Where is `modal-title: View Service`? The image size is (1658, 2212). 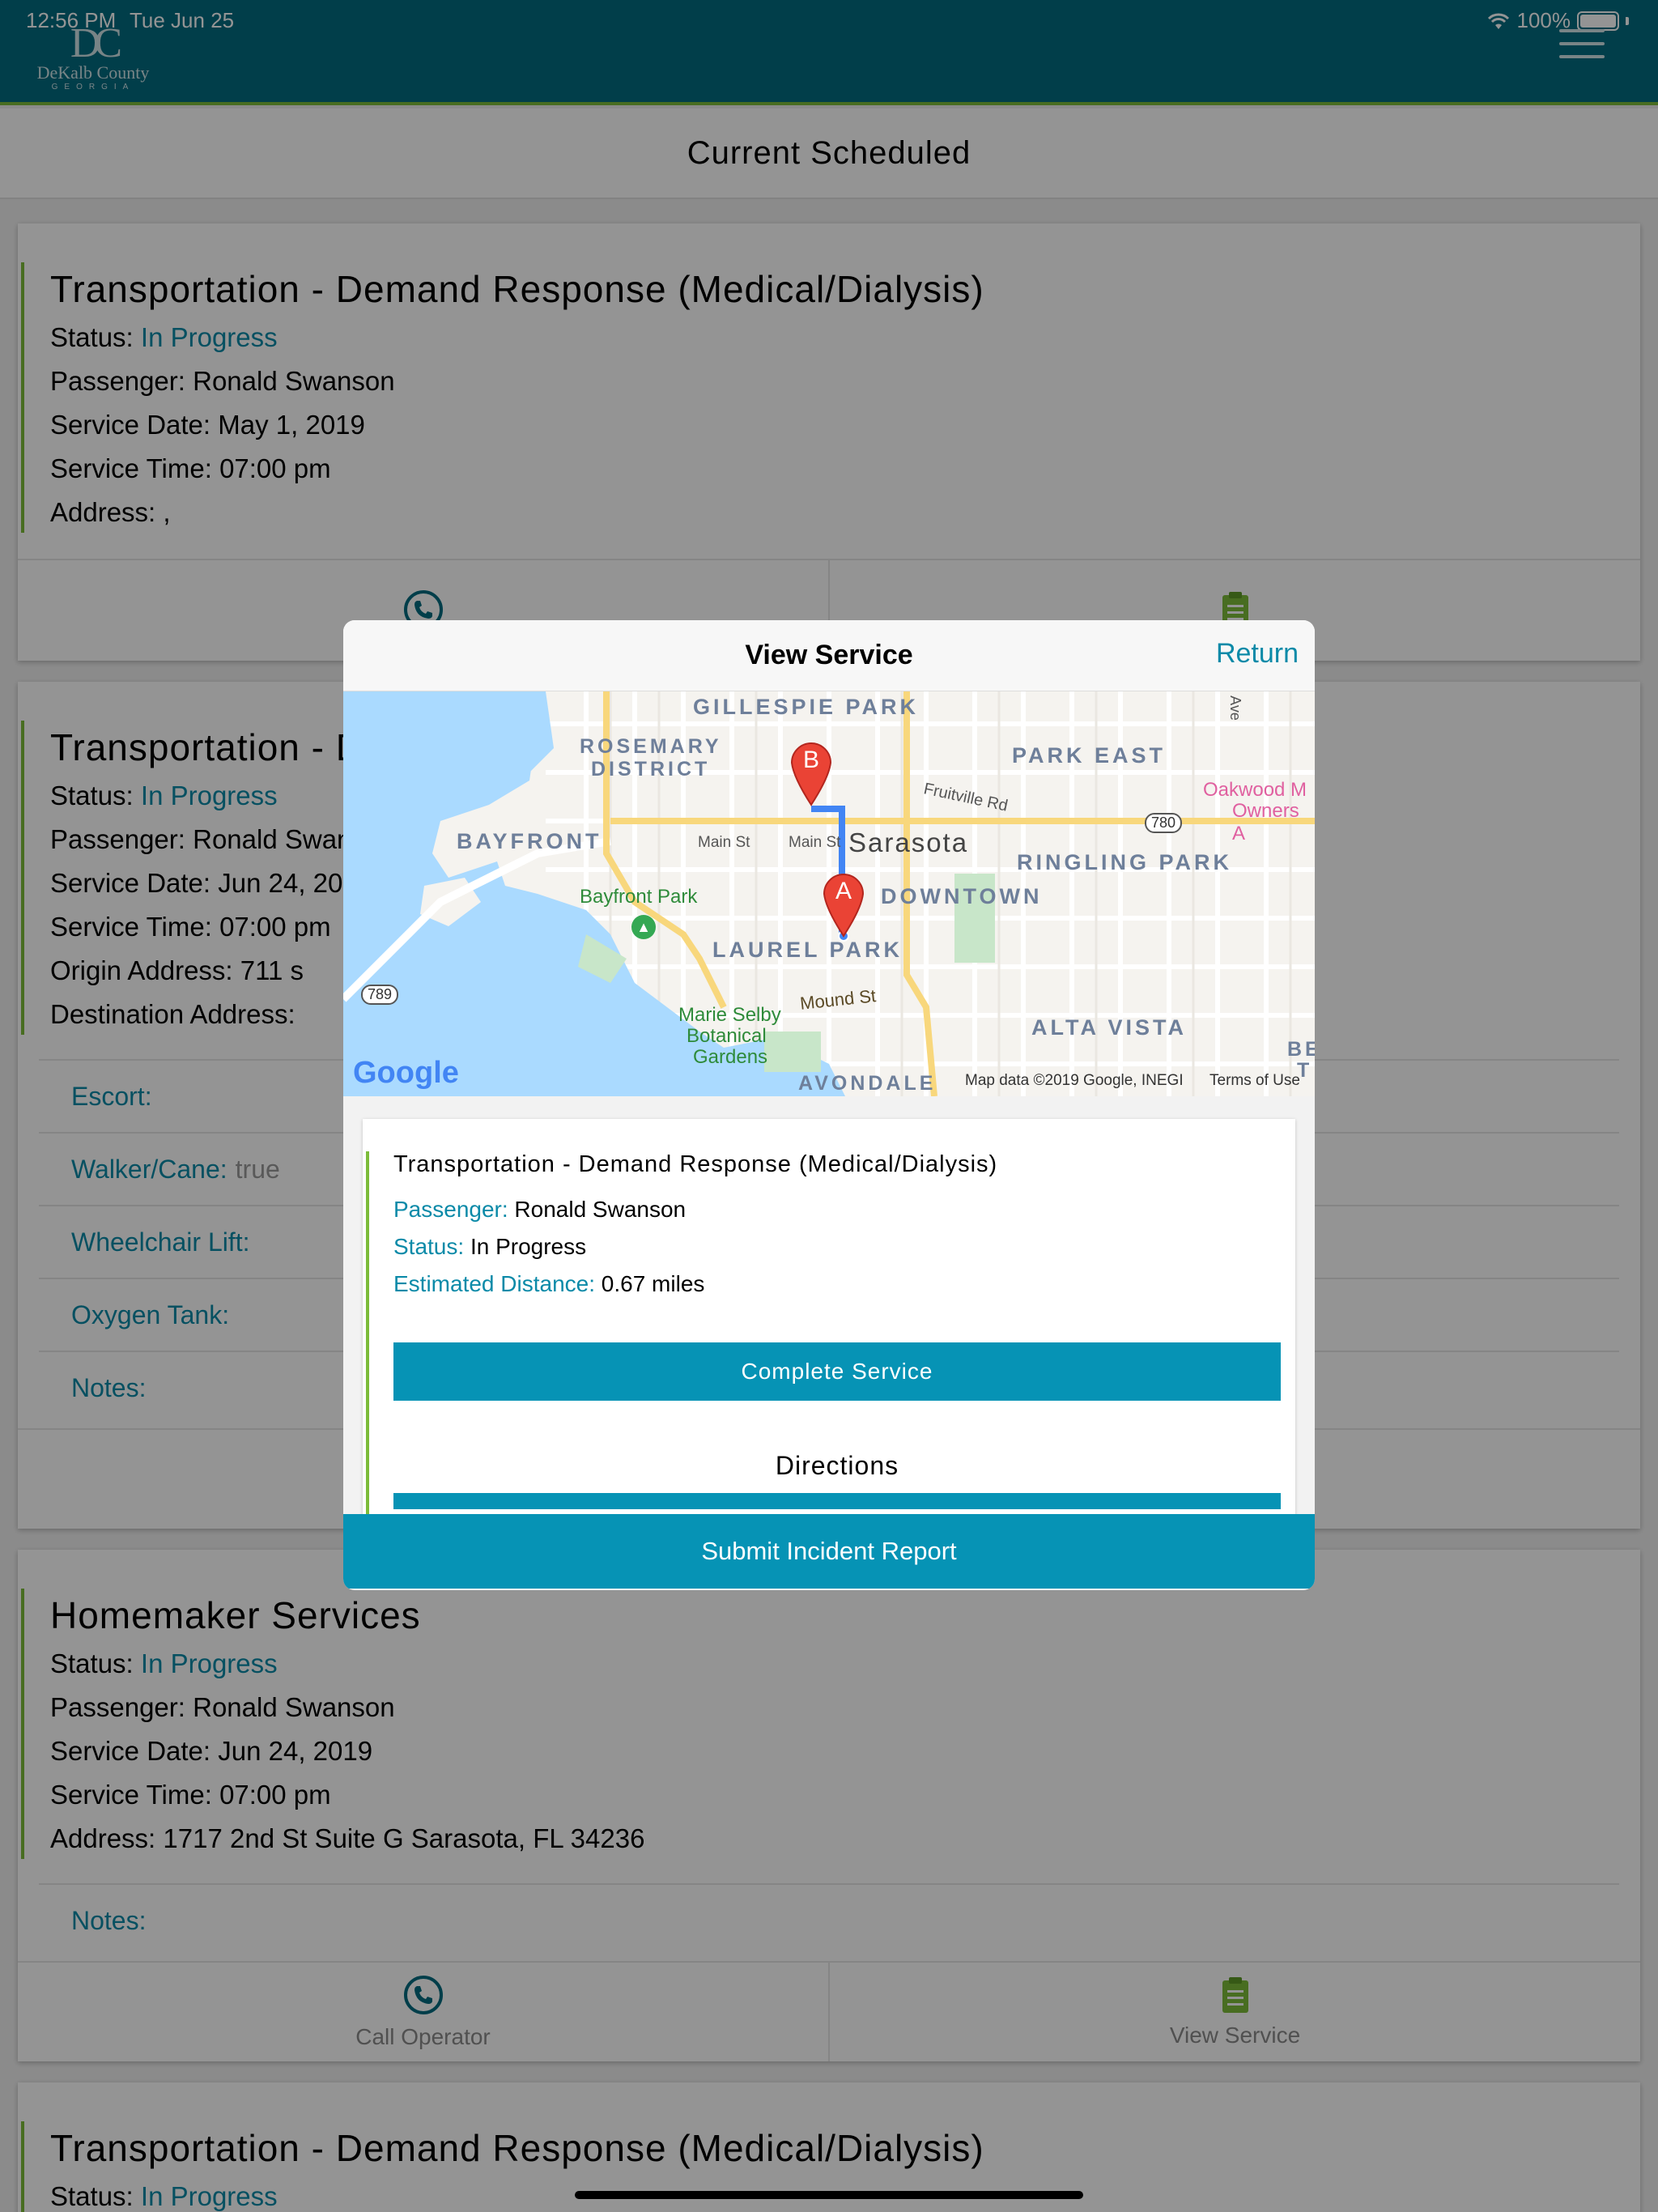 modal-title: View Service is located at coordinates (829, 655).